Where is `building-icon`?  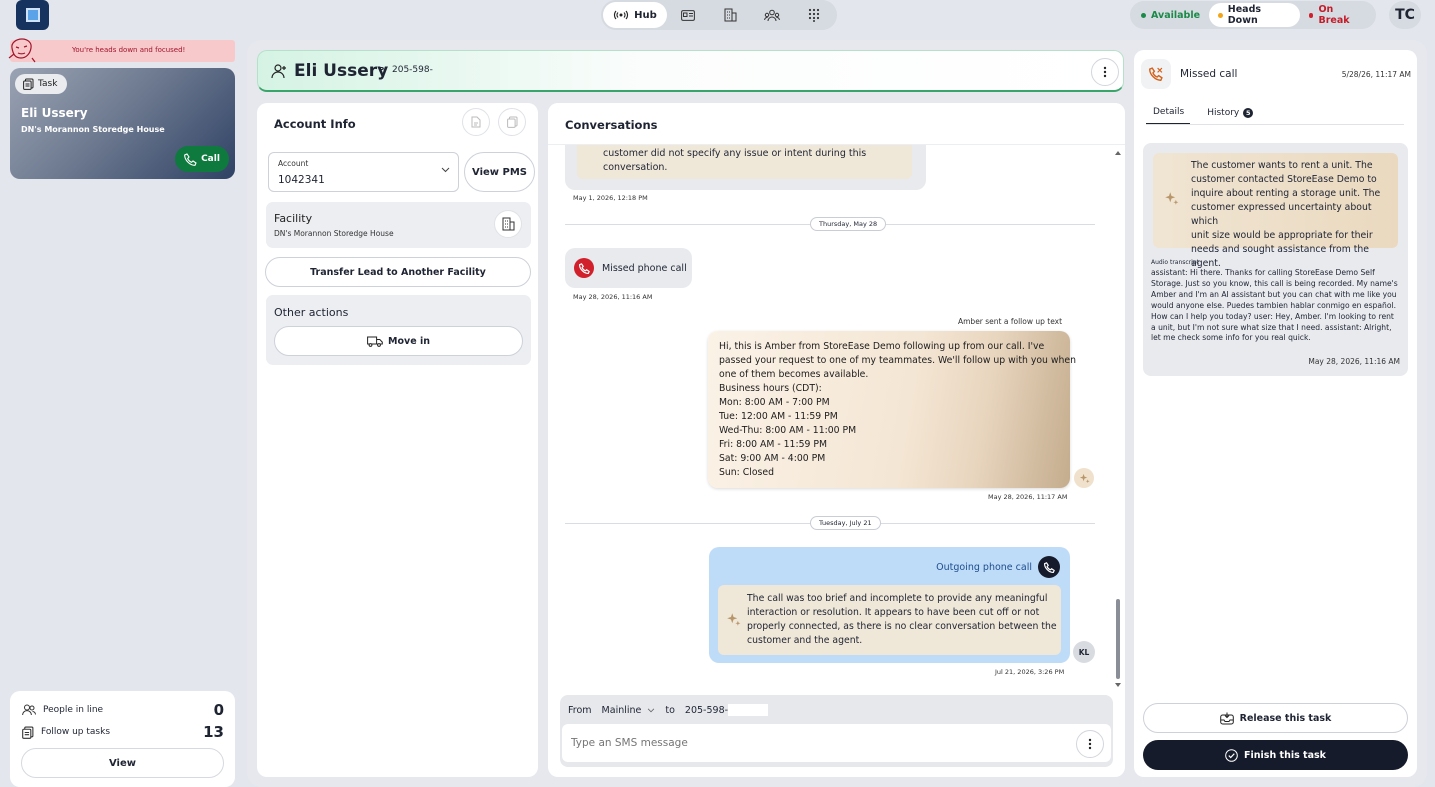 building-icon is located at coordinates (730, 15).